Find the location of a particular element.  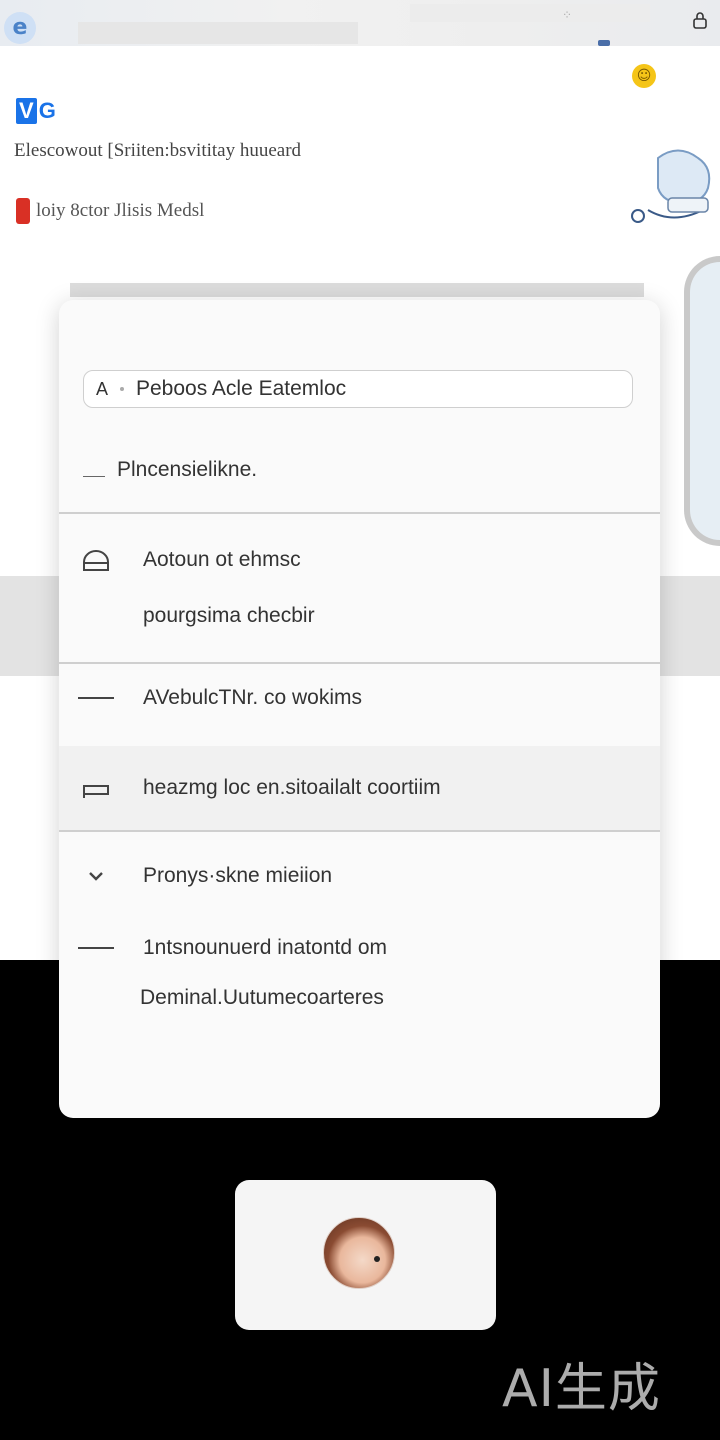

list-item-secondary-label: pourgsima checbir is located at coordinates (229, 615).